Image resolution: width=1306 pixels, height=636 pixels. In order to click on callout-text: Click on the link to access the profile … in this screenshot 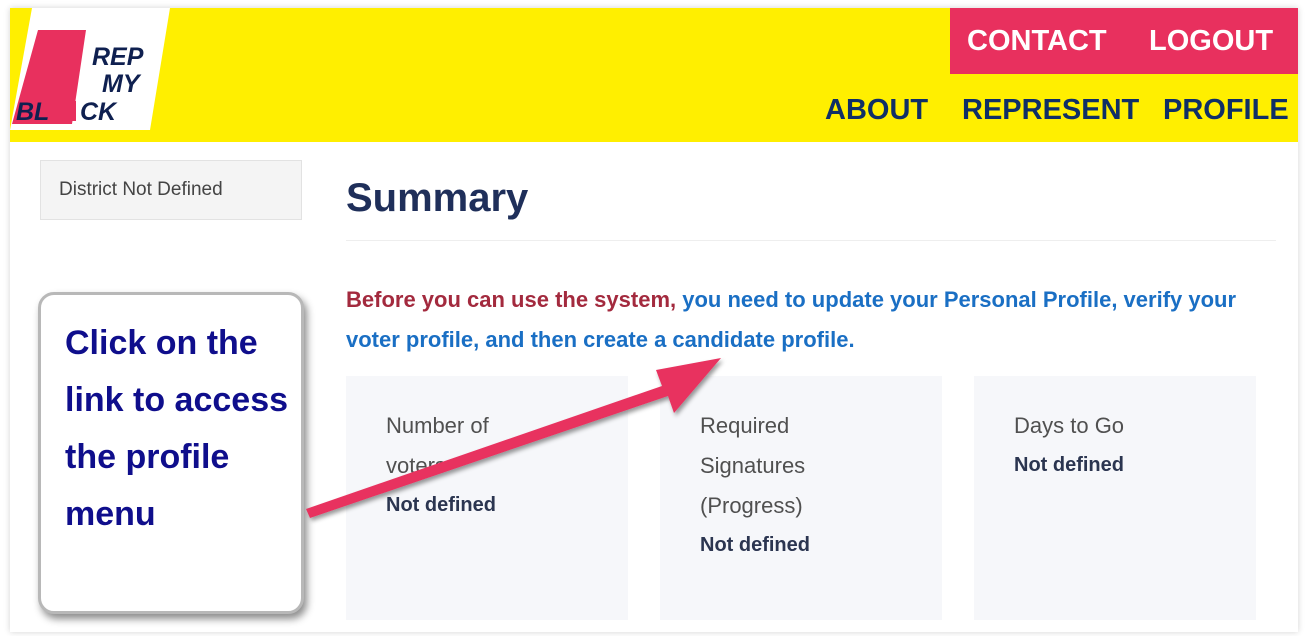, I will do `click(177, 428)`.